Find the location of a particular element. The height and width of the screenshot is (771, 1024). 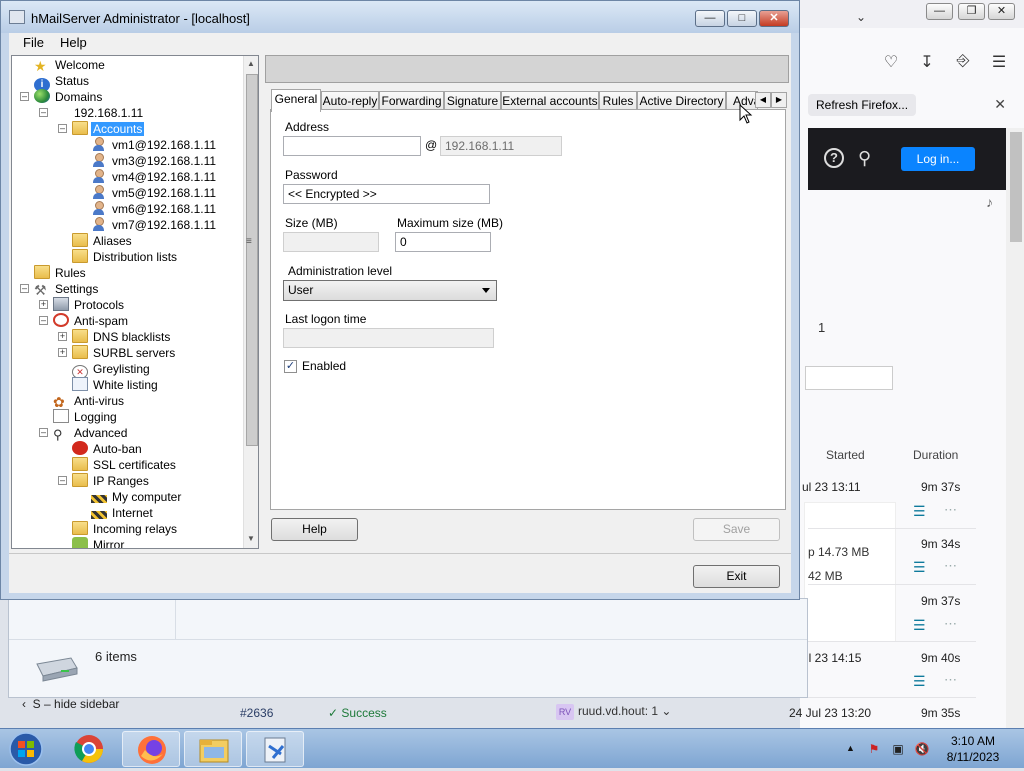

tree-item-distribution-lists: Distribution lists is located at coordinates (125, 257).